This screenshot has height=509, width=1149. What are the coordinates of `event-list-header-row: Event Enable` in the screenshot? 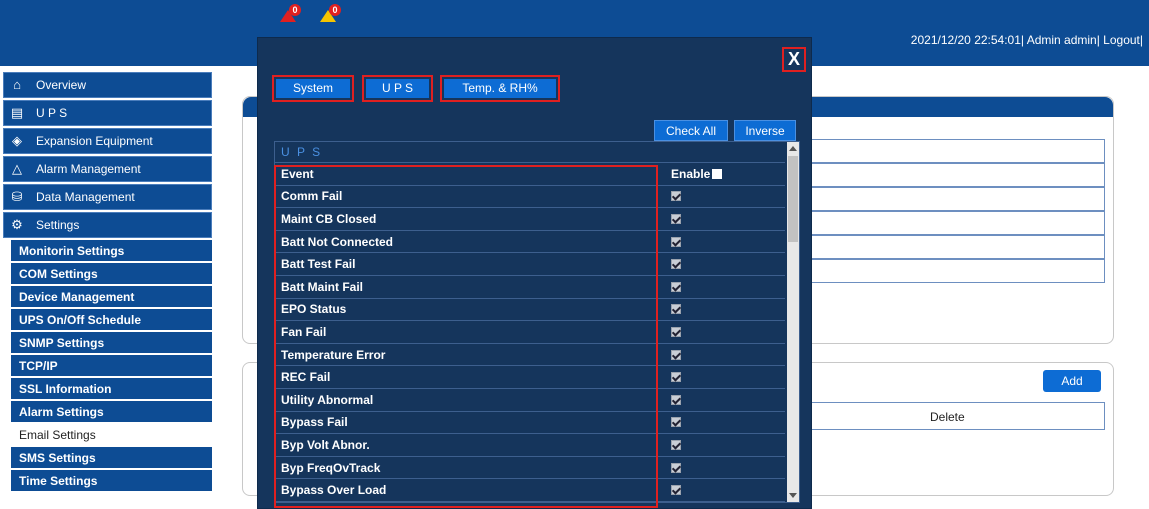 It's located at (530, 174).